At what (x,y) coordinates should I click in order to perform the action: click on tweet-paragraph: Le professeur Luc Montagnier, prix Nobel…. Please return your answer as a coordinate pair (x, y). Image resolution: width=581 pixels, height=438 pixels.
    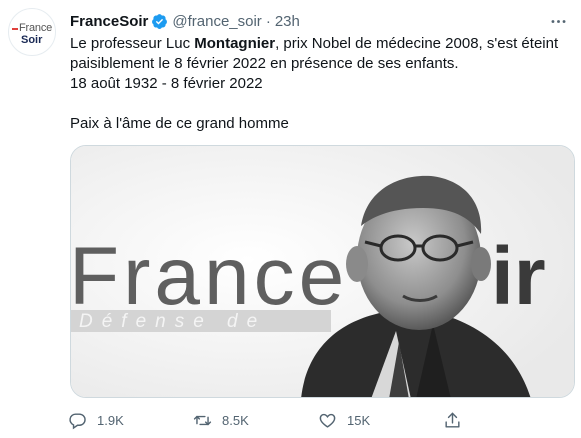
    Looking at the image, I should click on (320, 54).